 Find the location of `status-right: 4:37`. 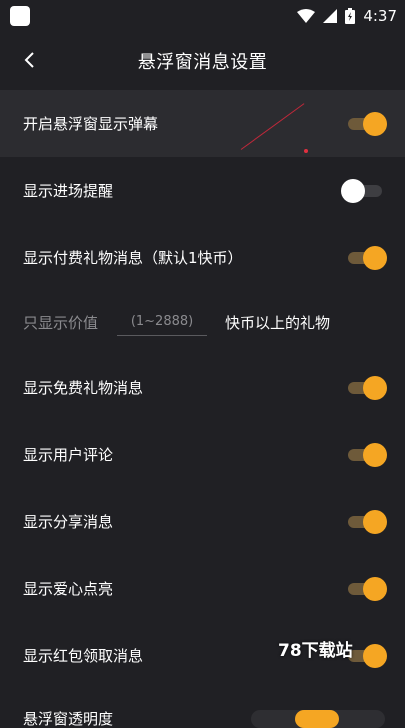

status-right: 4:37 is located at coordinates (347, 16).